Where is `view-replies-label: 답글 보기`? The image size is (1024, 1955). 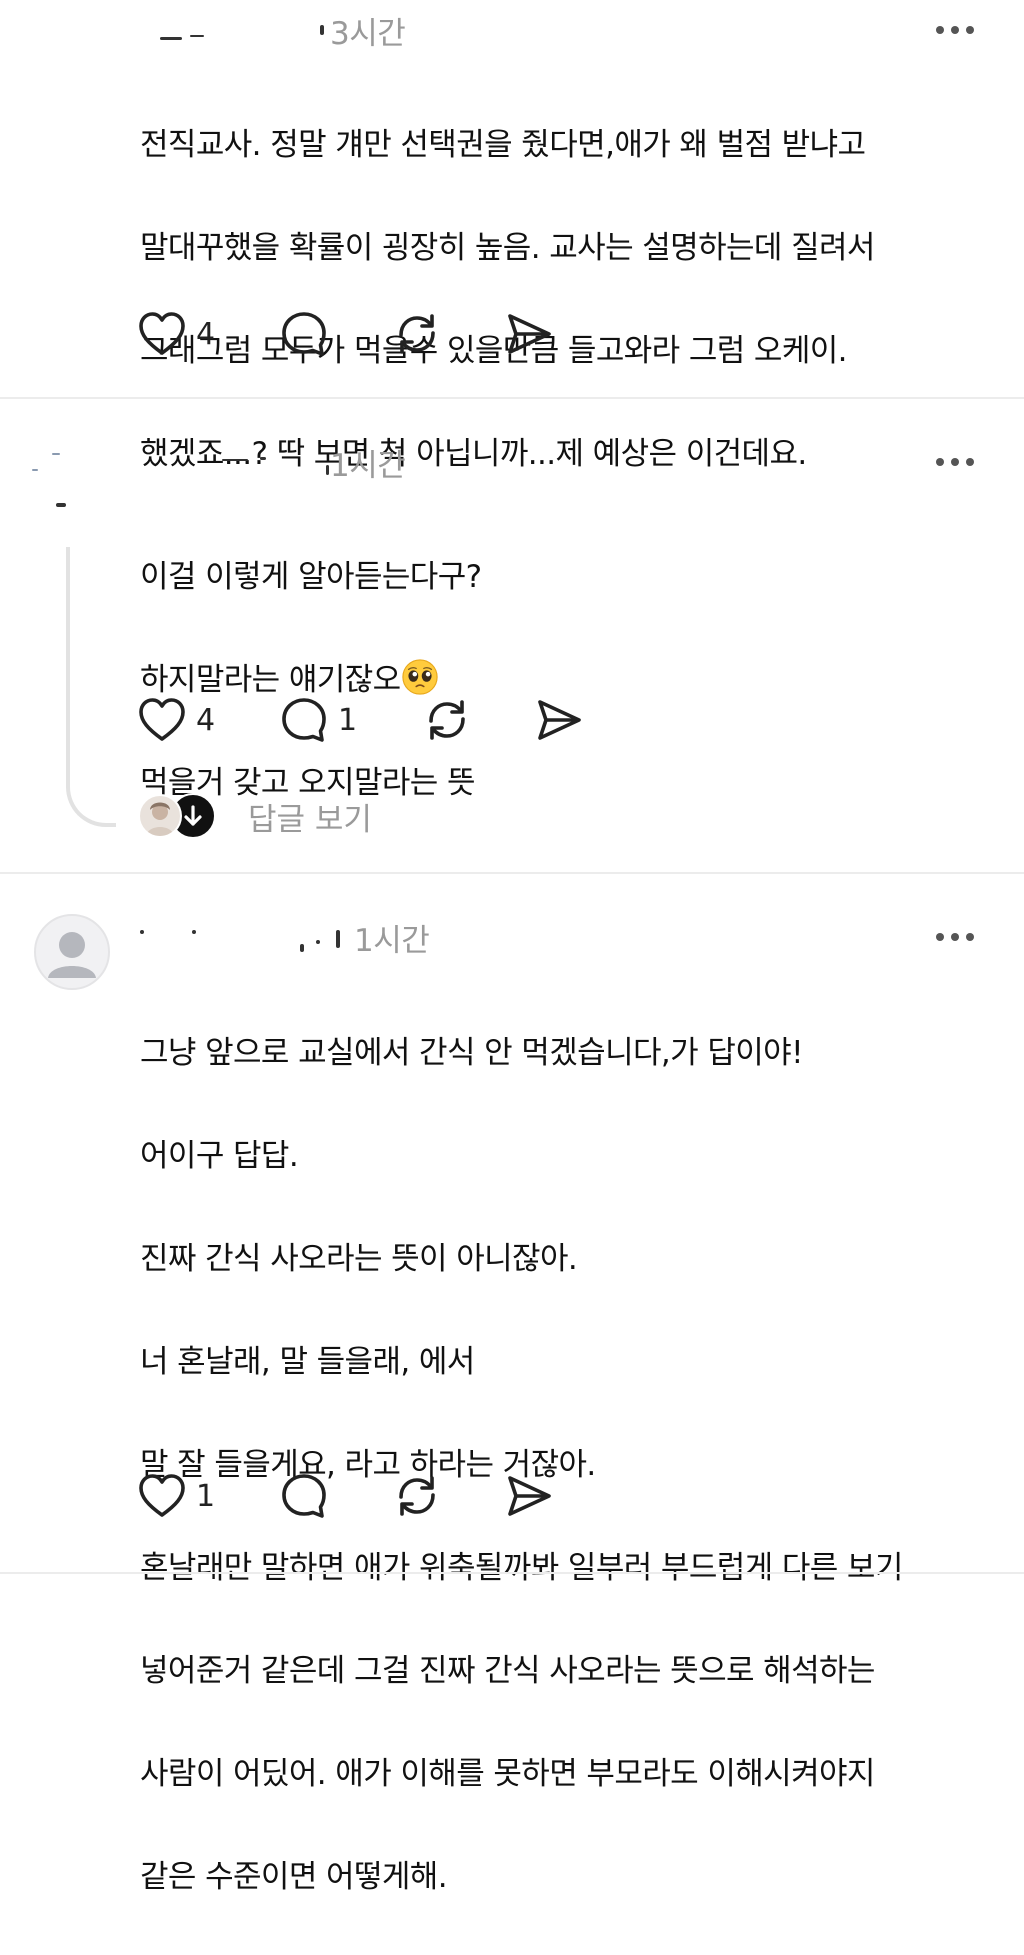
view-replies-label: 답글 보기 is located at coordinates (310, 819).